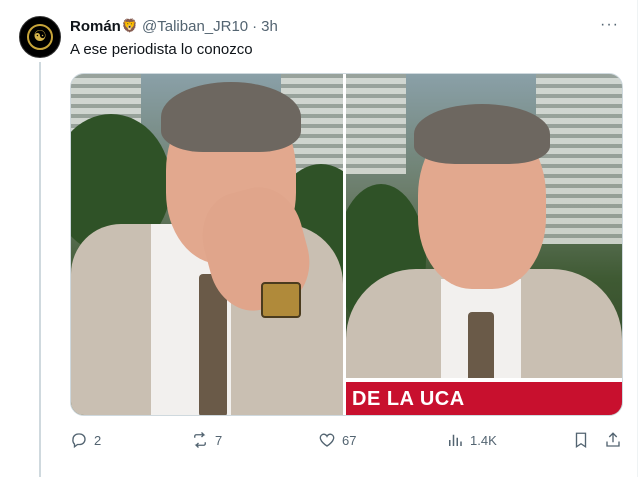 Image resolution: width=638 pixels, height=477 pixels. Describe the element at coordinates (349, 440) in the screenshot. I see `like-count: 67` at that location.